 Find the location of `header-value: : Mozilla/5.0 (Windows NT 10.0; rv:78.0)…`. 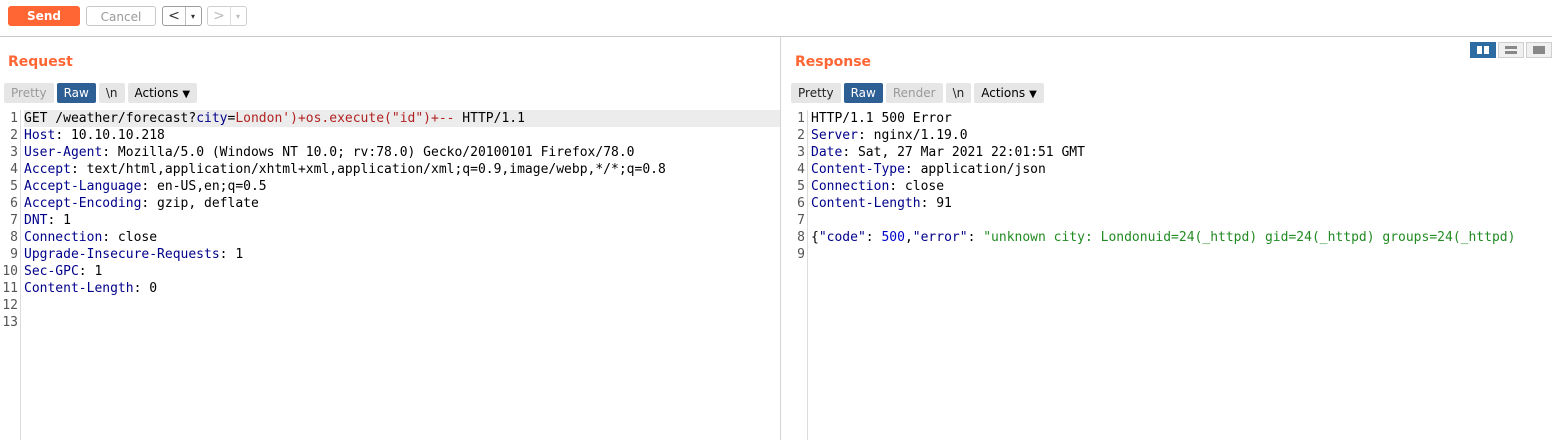

header-value: : Mozilla/5.0 (Windows NT 10.0; rv:78.0)… is located at coordinates (368, 152).